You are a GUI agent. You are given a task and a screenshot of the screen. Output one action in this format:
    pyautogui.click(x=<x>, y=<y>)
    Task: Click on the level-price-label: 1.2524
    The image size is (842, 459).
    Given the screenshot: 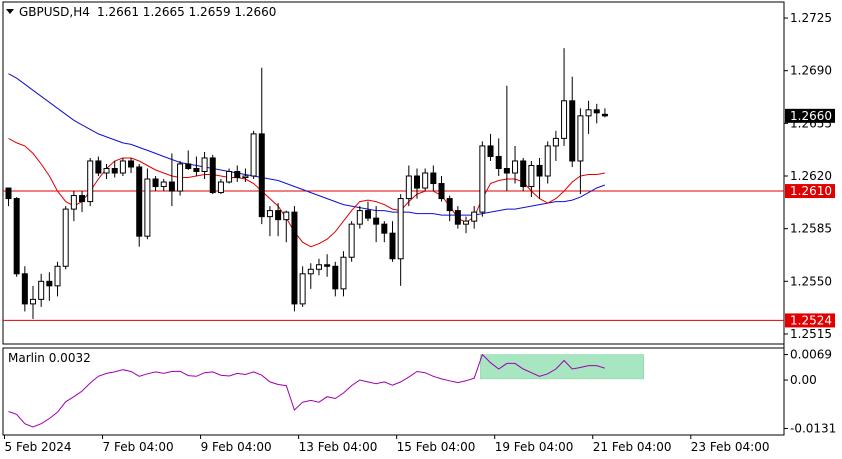 What is the action you would take?
    pyautogui.click(x=811, y=320)
    